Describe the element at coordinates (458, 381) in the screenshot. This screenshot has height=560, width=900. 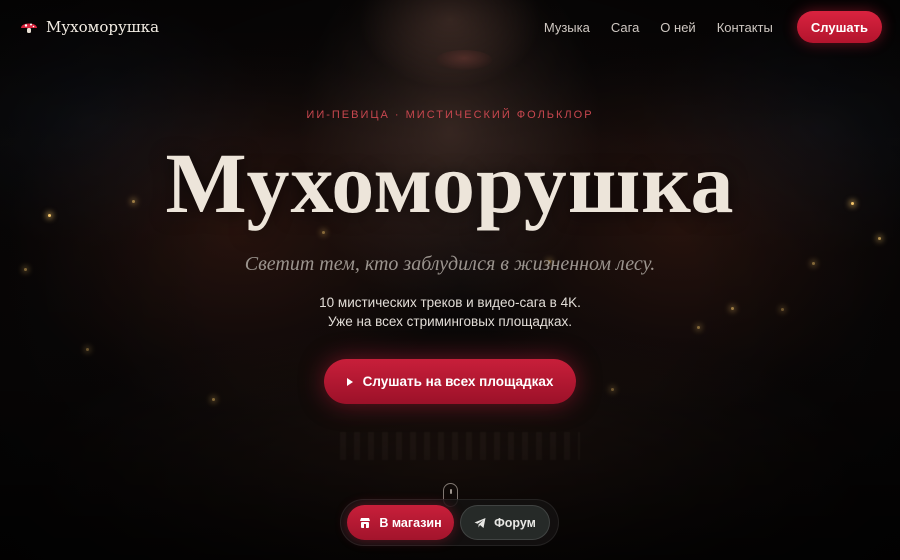
I see `listen-all-platforms-label: Слушать на всех площадках` at that location.